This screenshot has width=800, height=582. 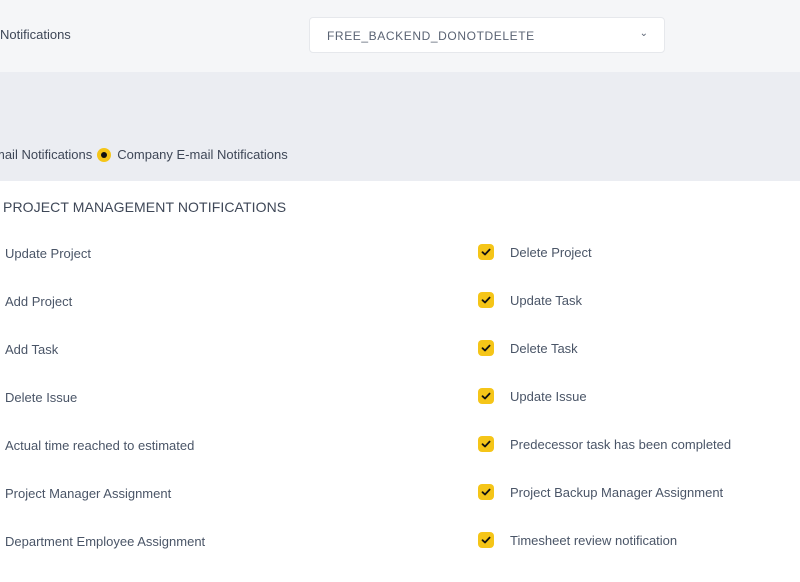 I want to click on notification-label: Department Employee Assignment, so click(x=105, y=541).